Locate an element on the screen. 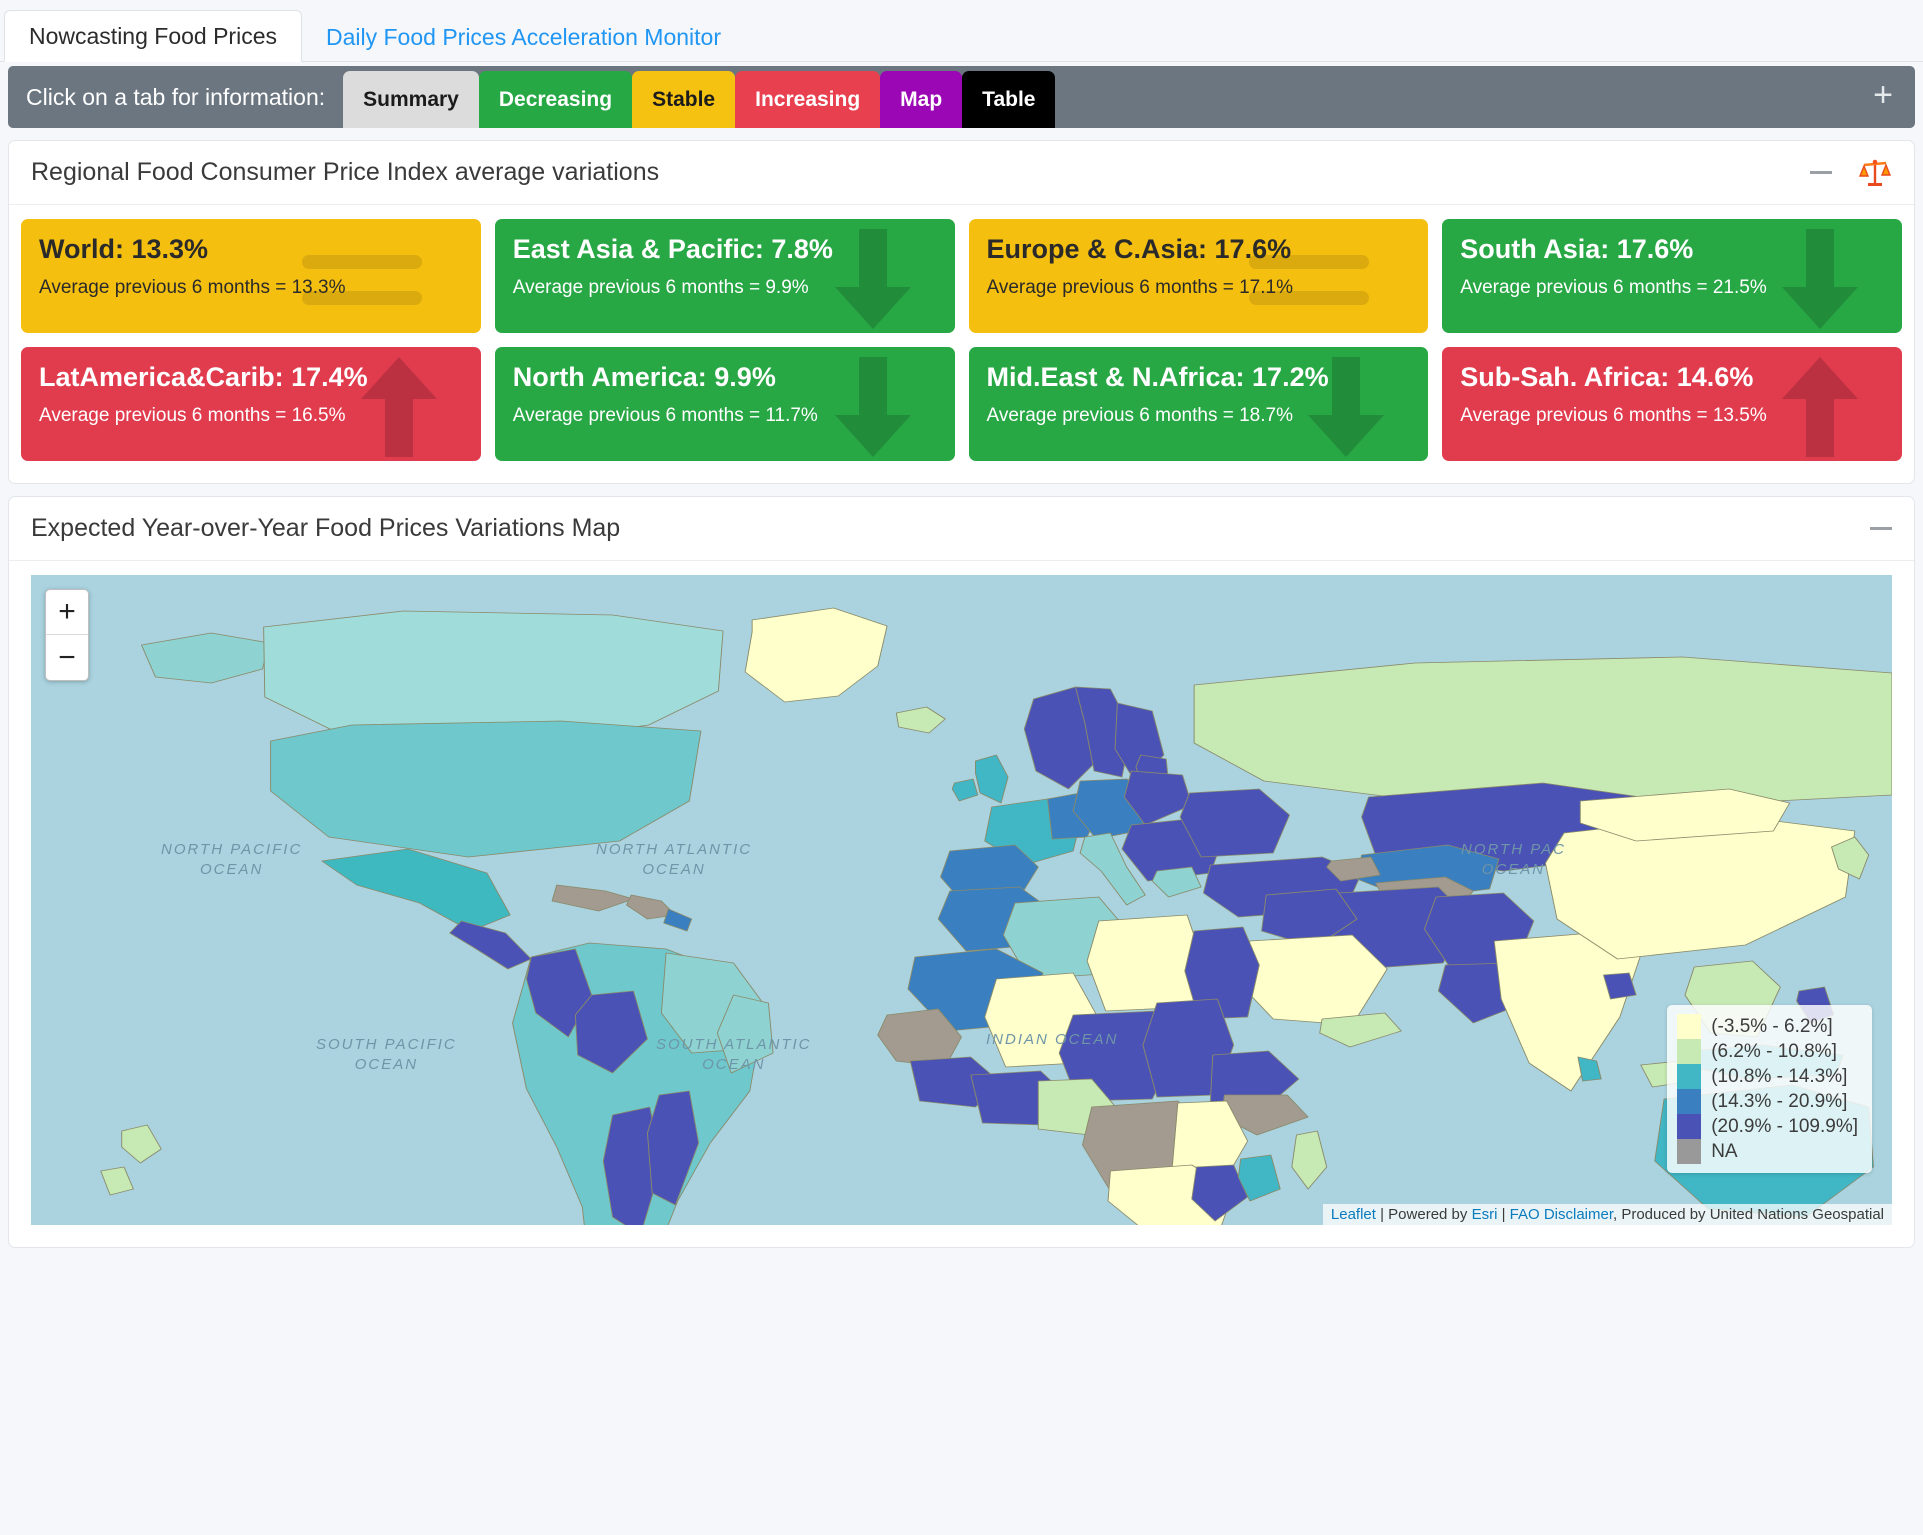 Image resolution: width=1923 pixels, height=1535 pixels. legend-item: (-3.5% - 6.2%] is located at coordinates (1767, 1026).